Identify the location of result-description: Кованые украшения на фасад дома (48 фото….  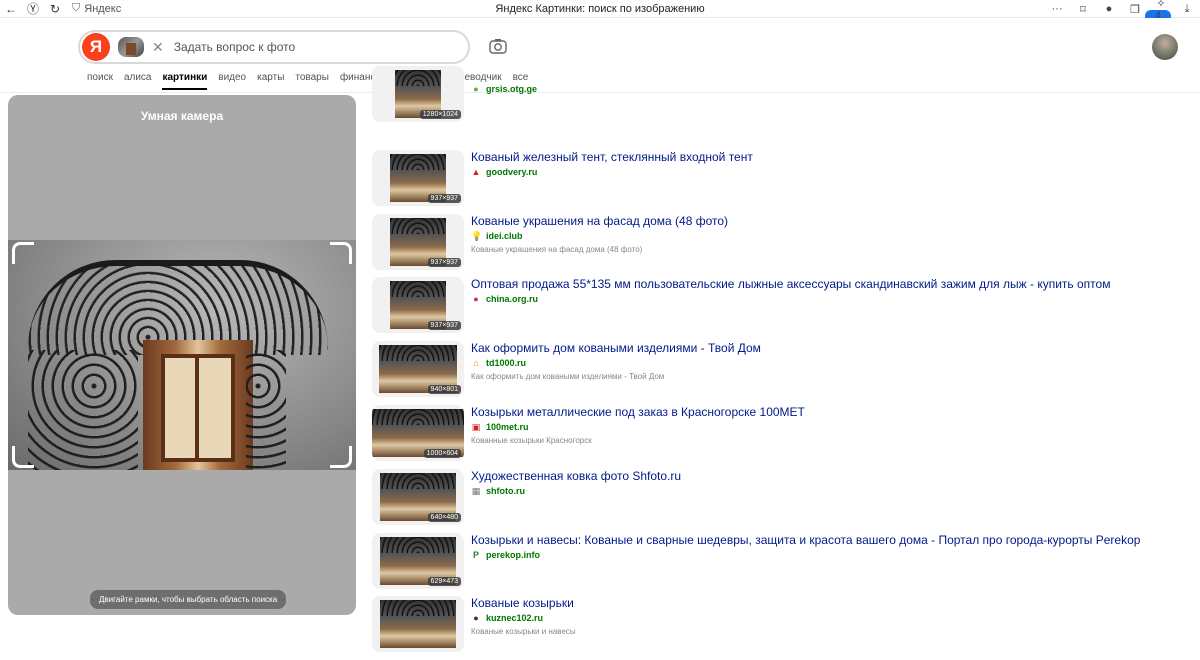
(557, 249).